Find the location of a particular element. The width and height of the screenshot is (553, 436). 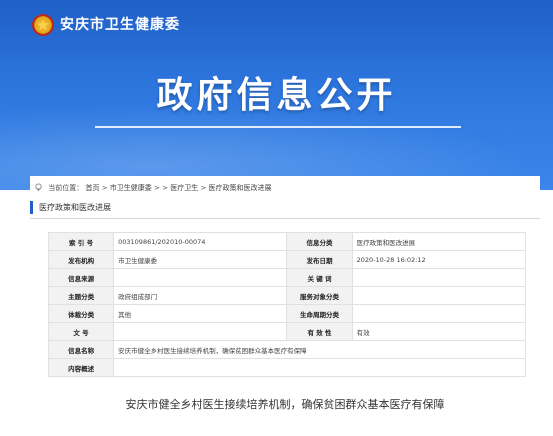

meta-key: 关 键 词 is located at coordinates (319, 277).